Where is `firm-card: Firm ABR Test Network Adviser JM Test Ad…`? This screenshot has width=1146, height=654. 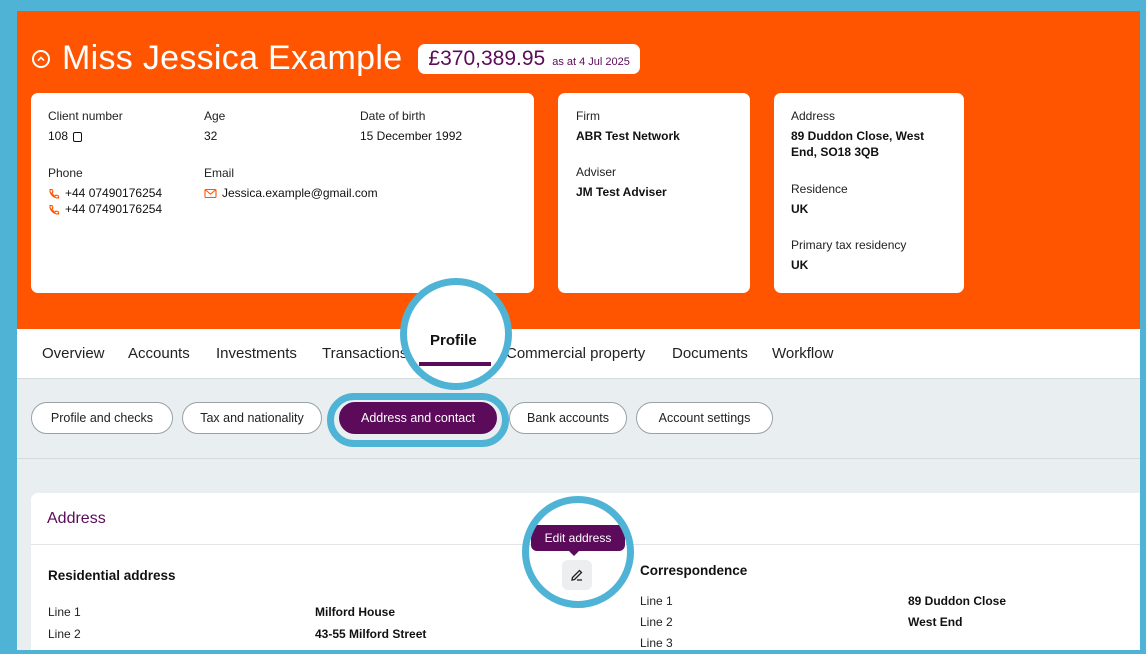
firm-card: Firm ABR Test Network Adviser JM Test Ad… is located at coordinates (654, 193).